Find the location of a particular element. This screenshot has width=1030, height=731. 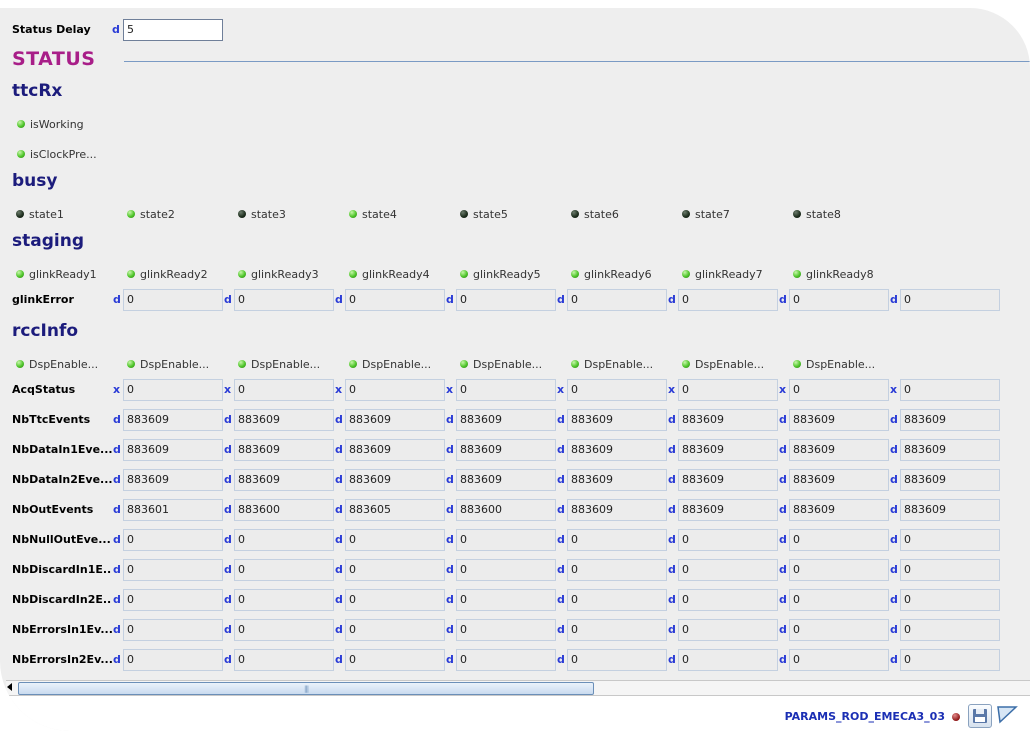

corner-arrow-icon is located at coordinates (1007, 715).